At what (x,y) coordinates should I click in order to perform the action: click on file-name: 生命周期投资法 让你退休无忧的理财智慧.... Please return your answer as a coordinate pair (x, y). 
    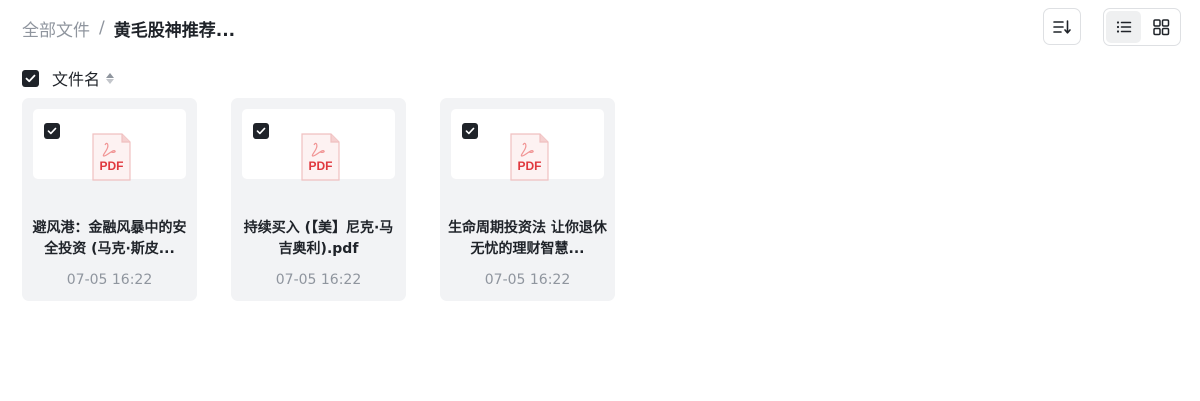
    Looking at the image, I should click on (527, 238).